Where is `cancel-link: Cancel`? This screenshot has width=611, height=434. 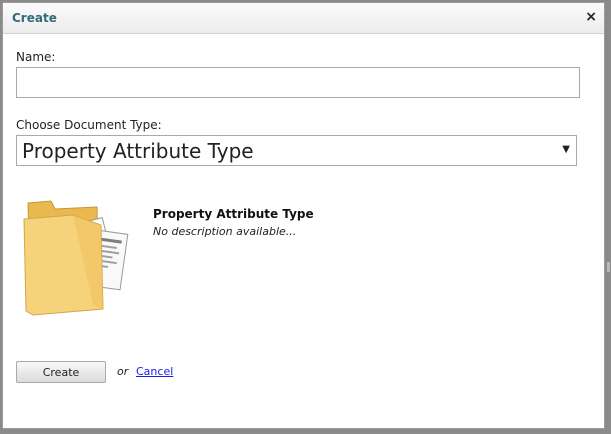 cancel-link: Cancel is located at coordinates (154, 371).